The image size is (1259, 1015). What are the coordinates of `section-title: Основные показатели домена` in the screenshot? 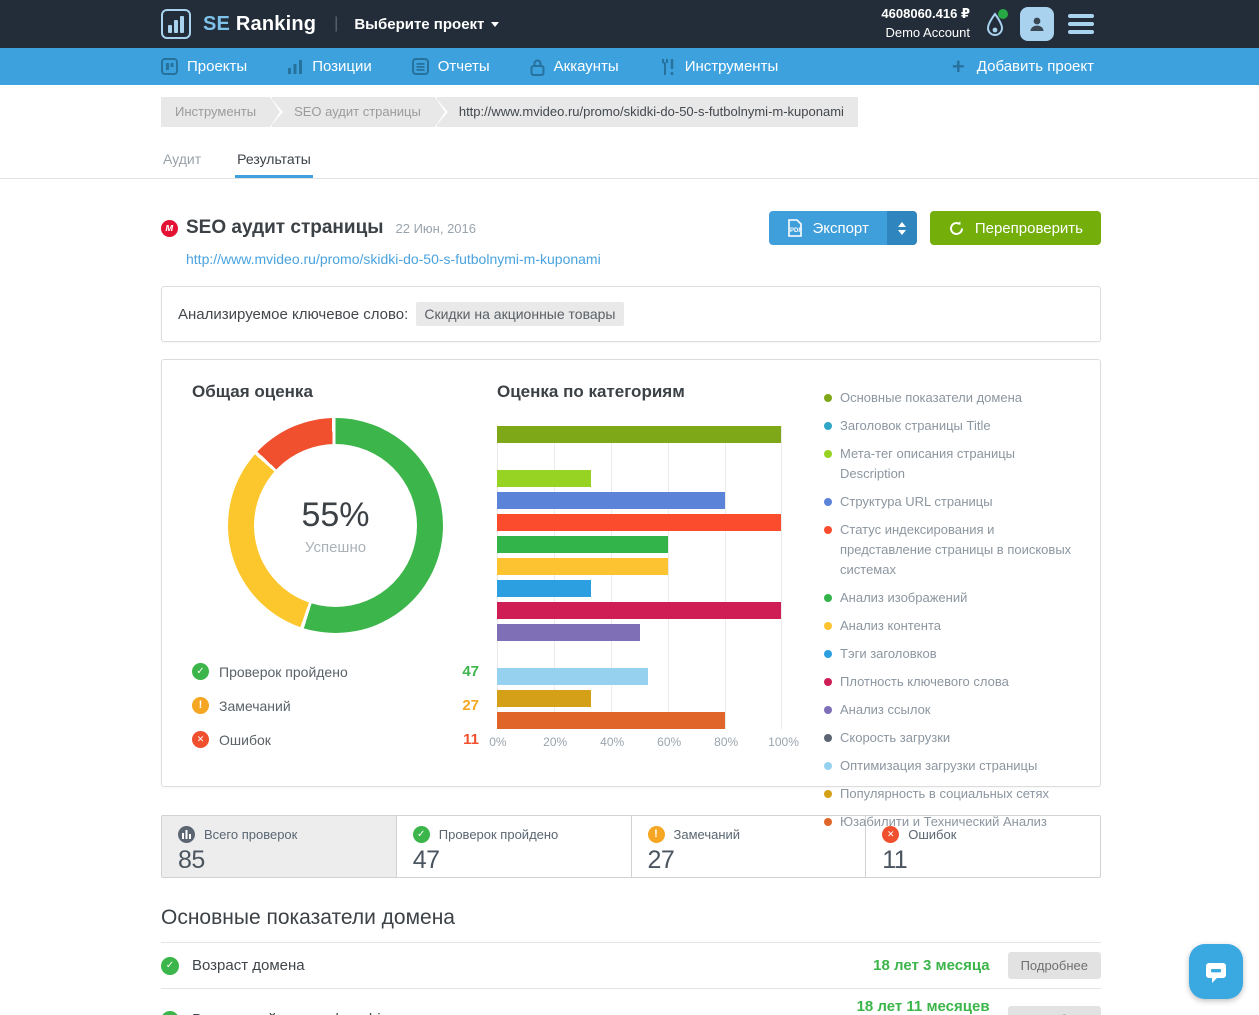 It's located at (308, 917).